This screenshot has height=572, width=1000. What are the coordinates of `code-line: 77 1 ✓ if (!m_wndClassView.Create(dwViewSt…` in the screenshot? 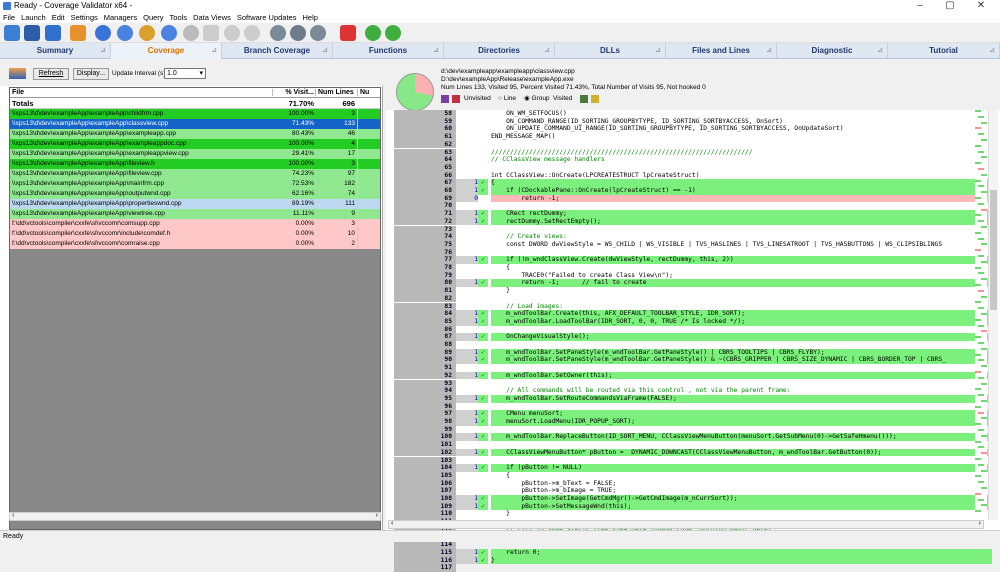 It's located at (693, 260).